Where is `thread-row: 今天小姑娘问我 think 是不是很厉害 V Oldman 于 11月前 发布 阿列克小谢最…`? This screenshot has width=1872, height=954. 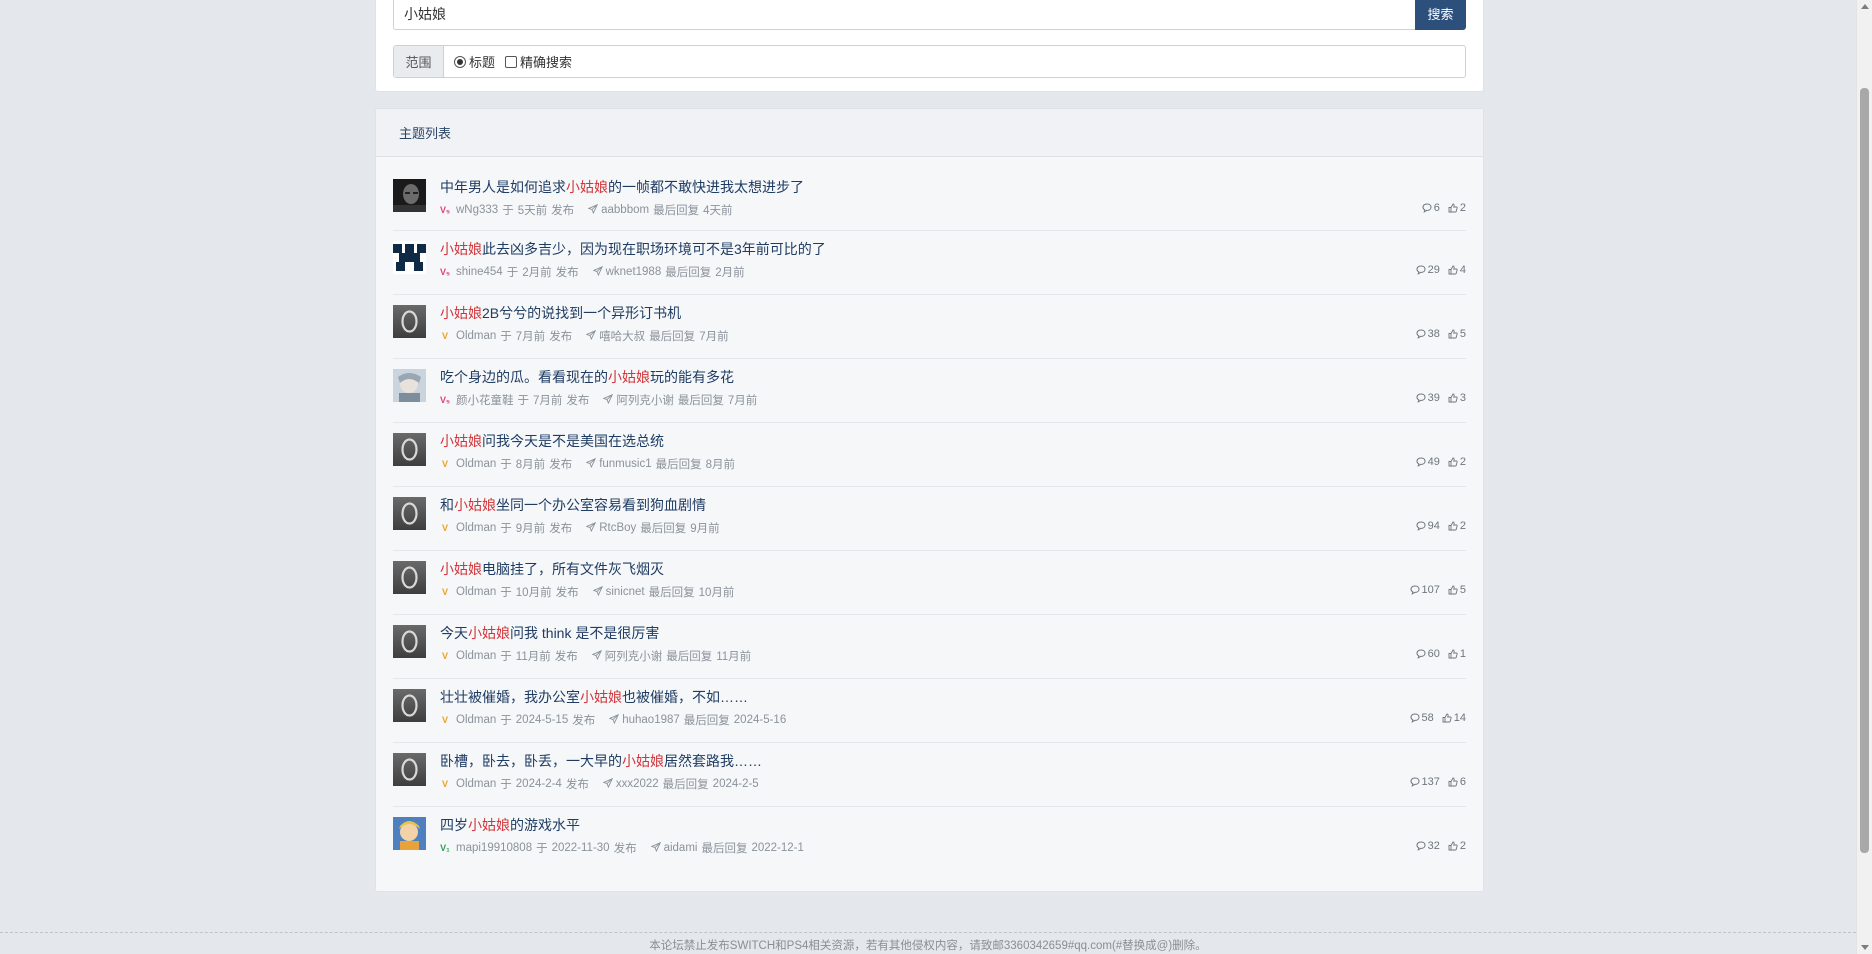
thread-row: 今天小姑娘问我 think 是不是很厉害 V Oldman 于 11月前 发布 阿列克小谢最… is located at coordinates (929, 647).